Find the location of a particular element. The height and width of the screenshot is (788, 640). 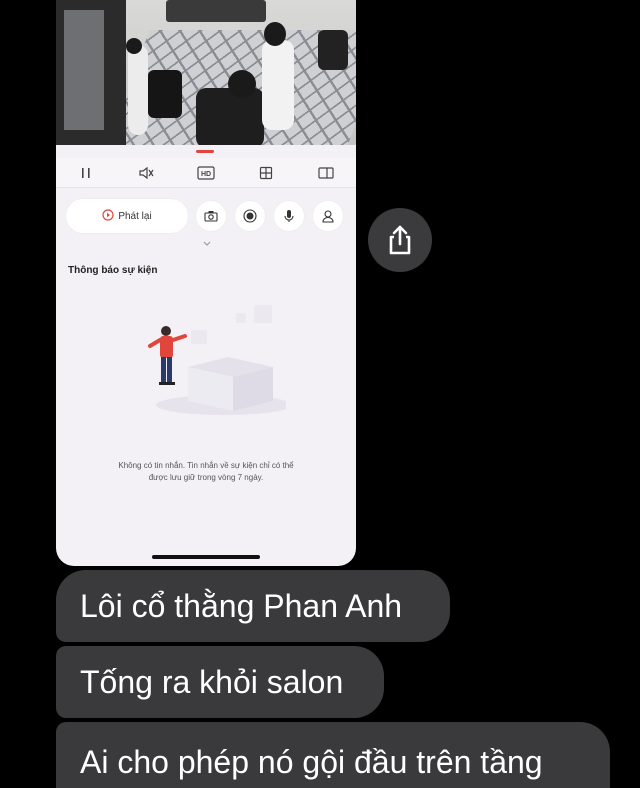

staff-head is located at coordinates (134, 46).